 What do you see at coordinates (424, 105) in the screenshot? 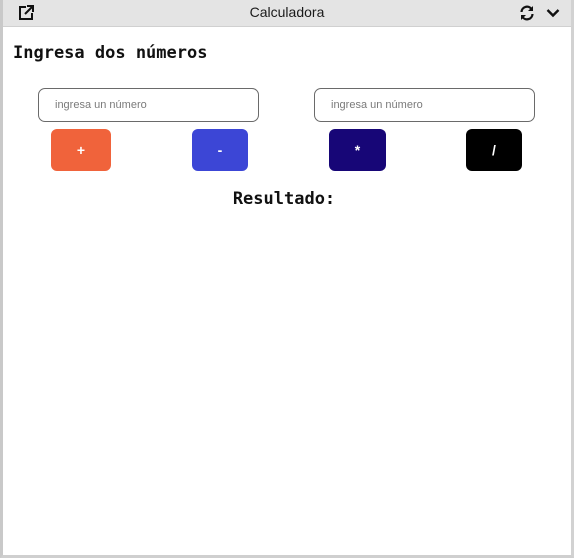
I see `second-number-input` at bounding box center [424, 105].